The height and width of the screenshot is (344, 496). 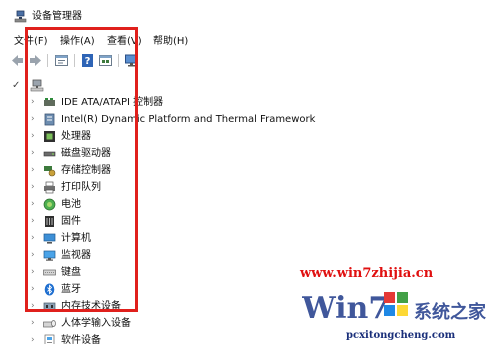 What do you see at coordinates (49, 136) in the screenshot?
I see `processor-icon` at bounding box center [49, 136].